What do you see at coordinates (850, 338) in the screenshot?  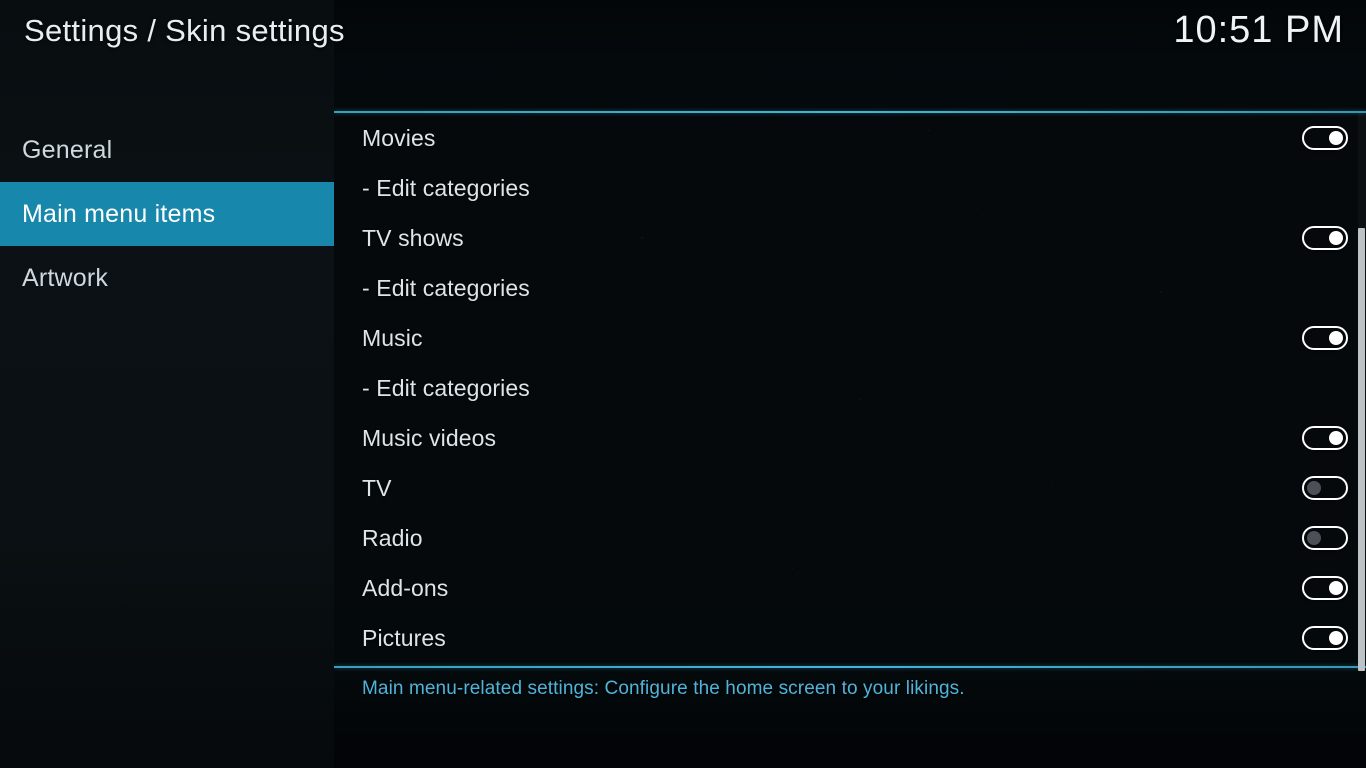 I see `settings-row: Music` at bounding box center [850, 338].